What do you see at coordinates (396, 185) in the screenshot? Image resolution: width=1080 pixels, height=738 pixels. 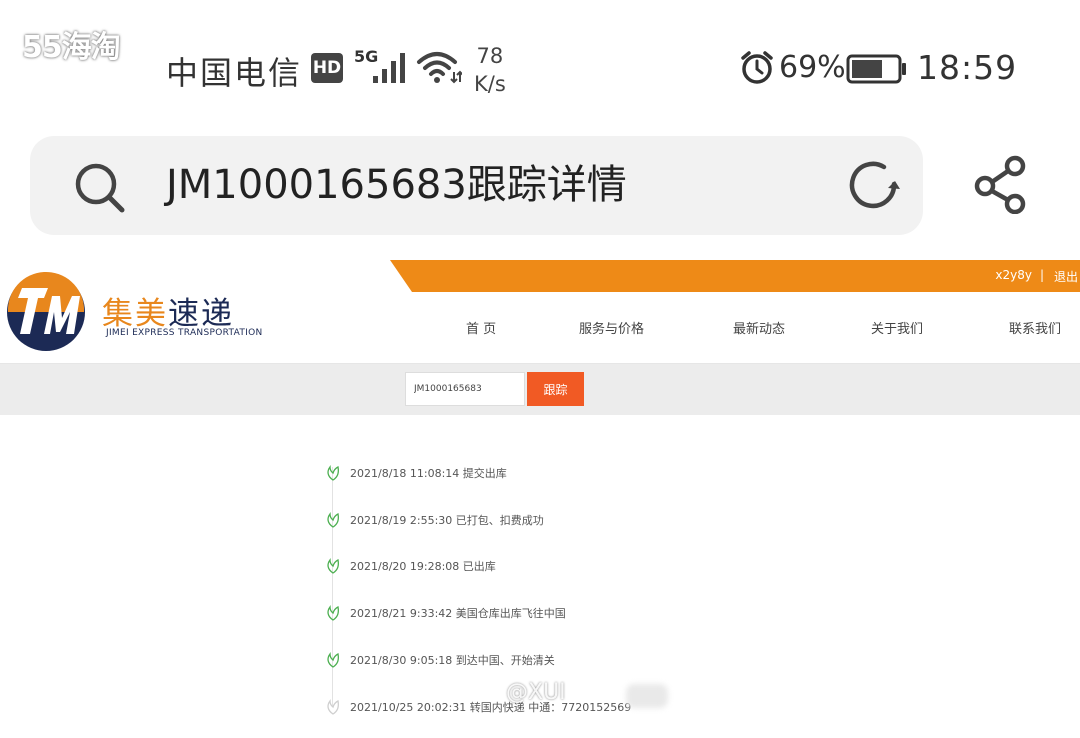 I see `address-text: JM1000165683跟踪详情` at bounding box center [396, 185].